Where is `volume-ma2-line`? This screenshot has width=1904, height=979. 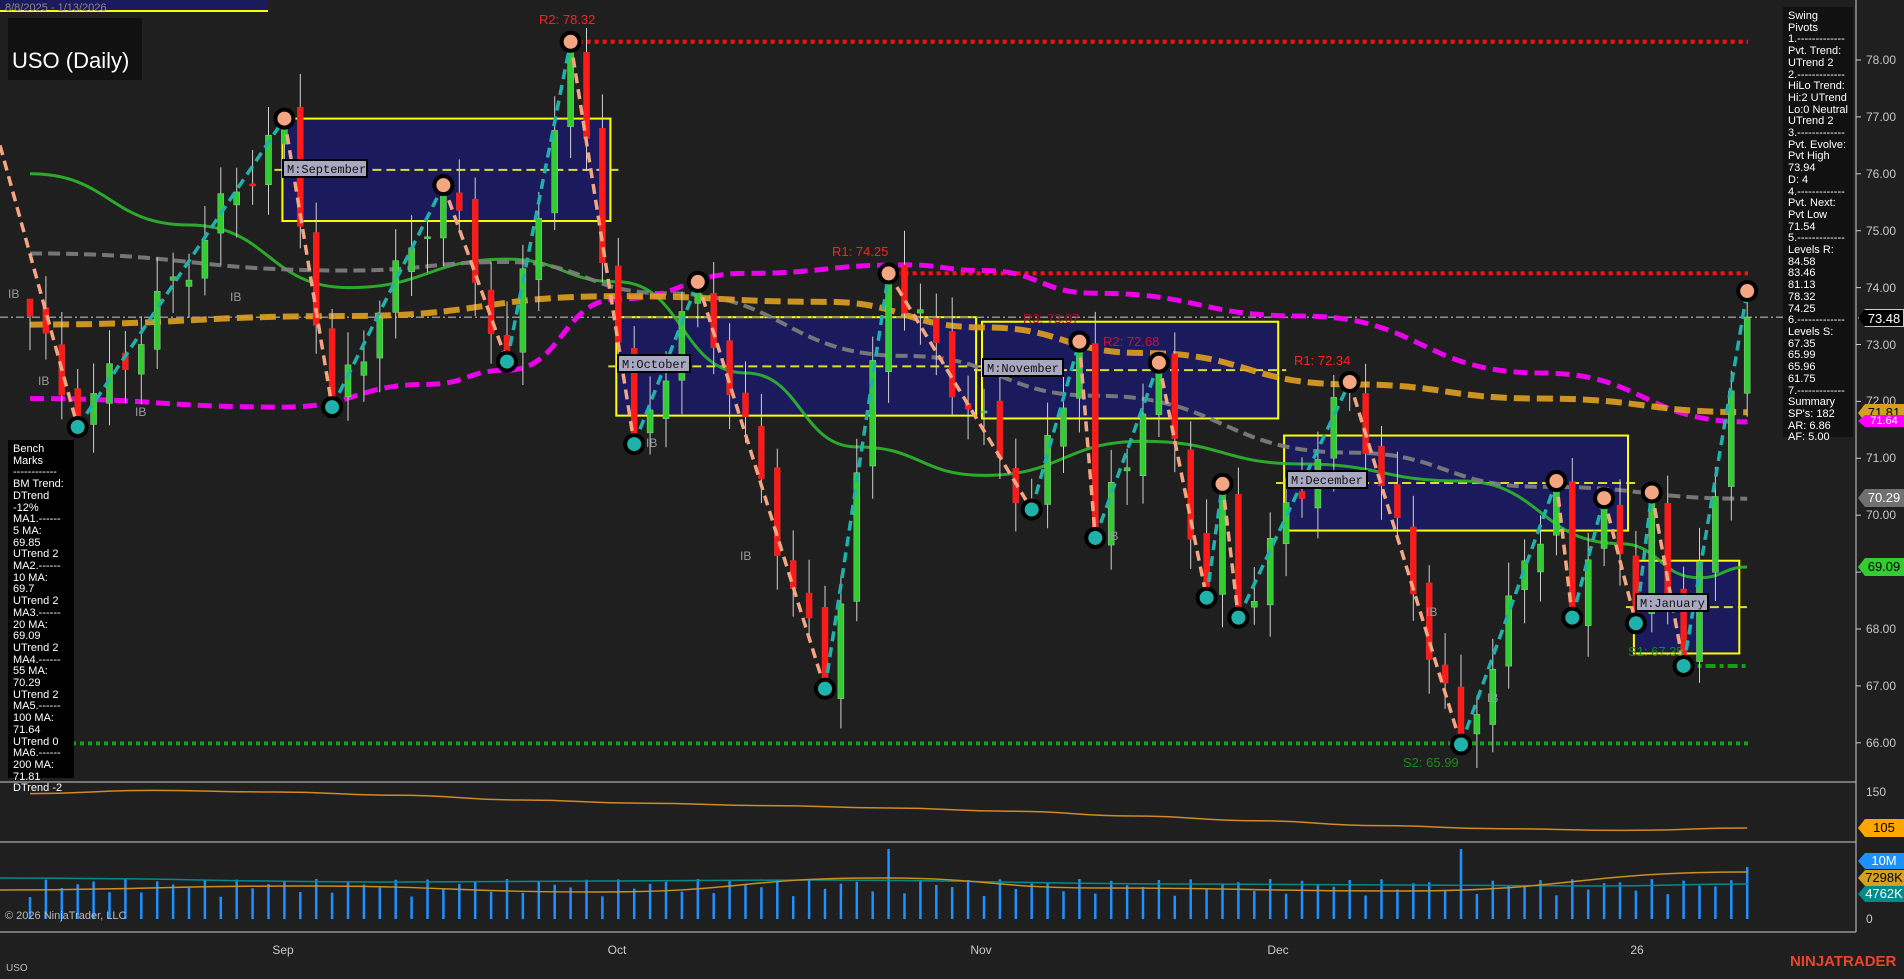 volume-ma2-line is located at coordinates (874, 882).